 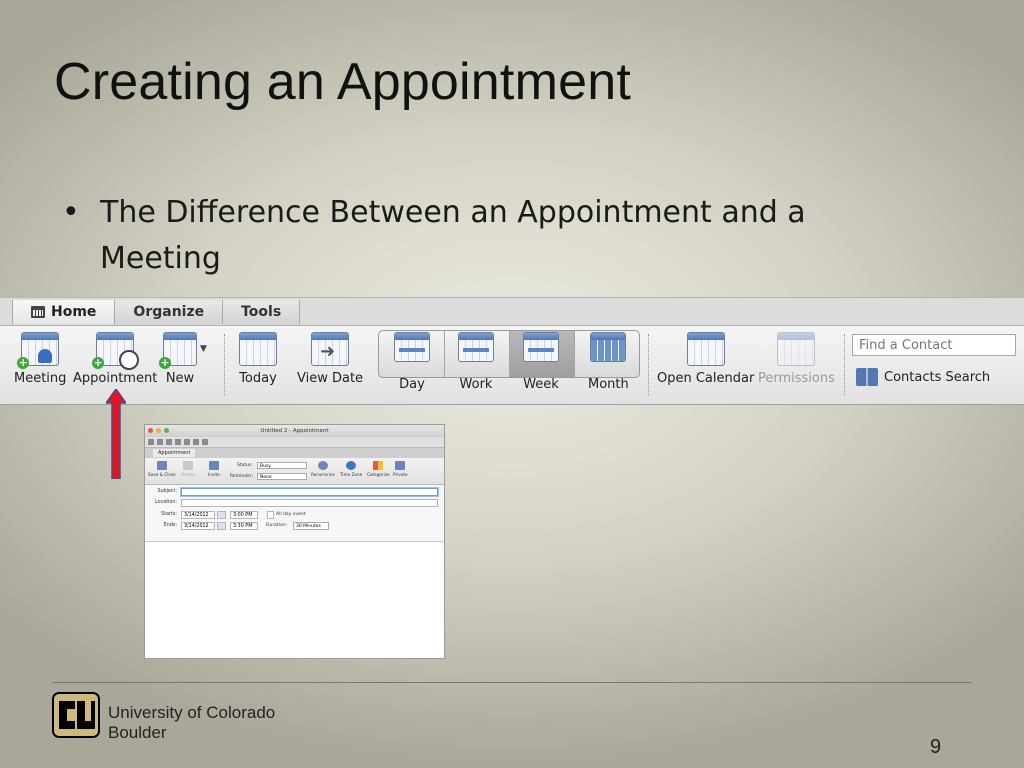 What do you see at coordinates (244, 526) in the screenshot?
I see `end-time-input: 3:30 PM` at bounding box center [244, 526].